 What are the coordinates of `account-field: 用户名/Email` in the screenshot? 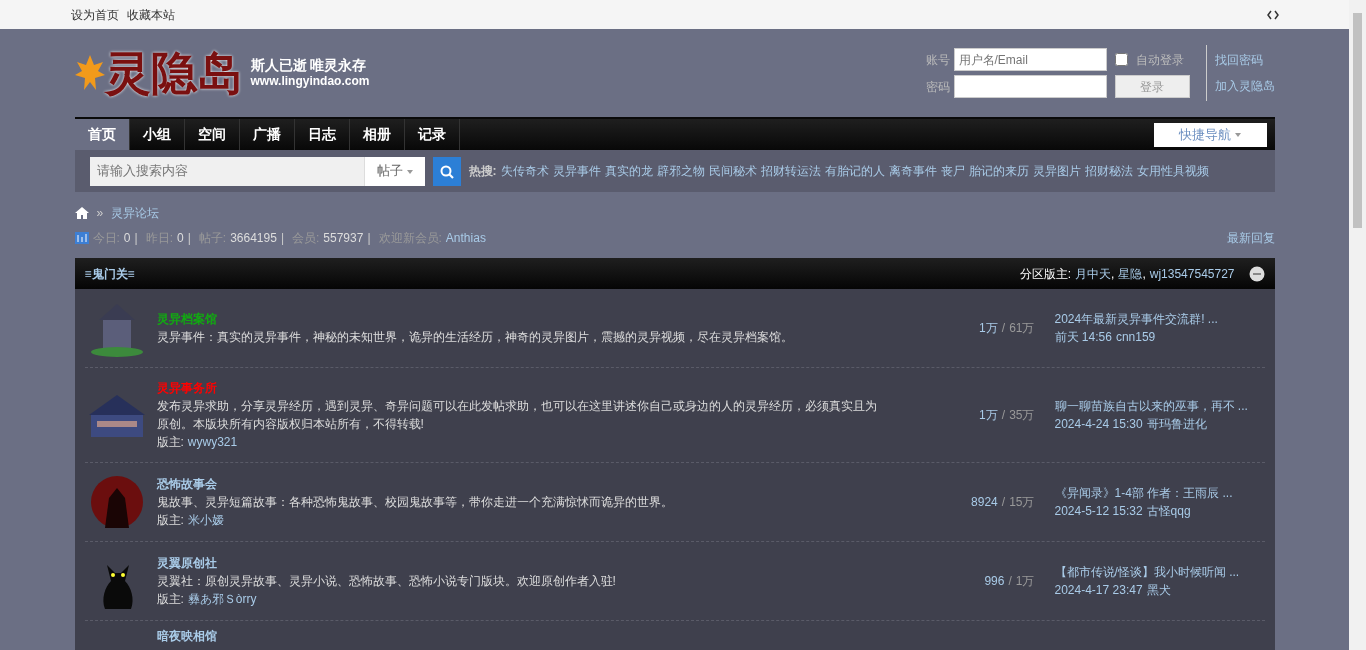 It's located at (1030, 59).